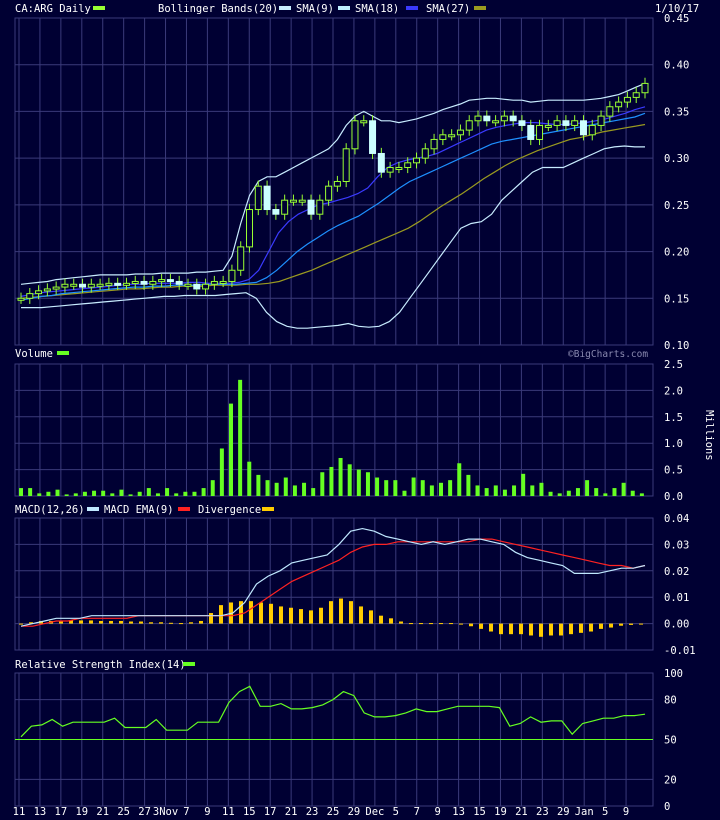 The height and width of the screenshot is (820, 720). I want to click on y-tick-label: 0.20, so click(676, 253).